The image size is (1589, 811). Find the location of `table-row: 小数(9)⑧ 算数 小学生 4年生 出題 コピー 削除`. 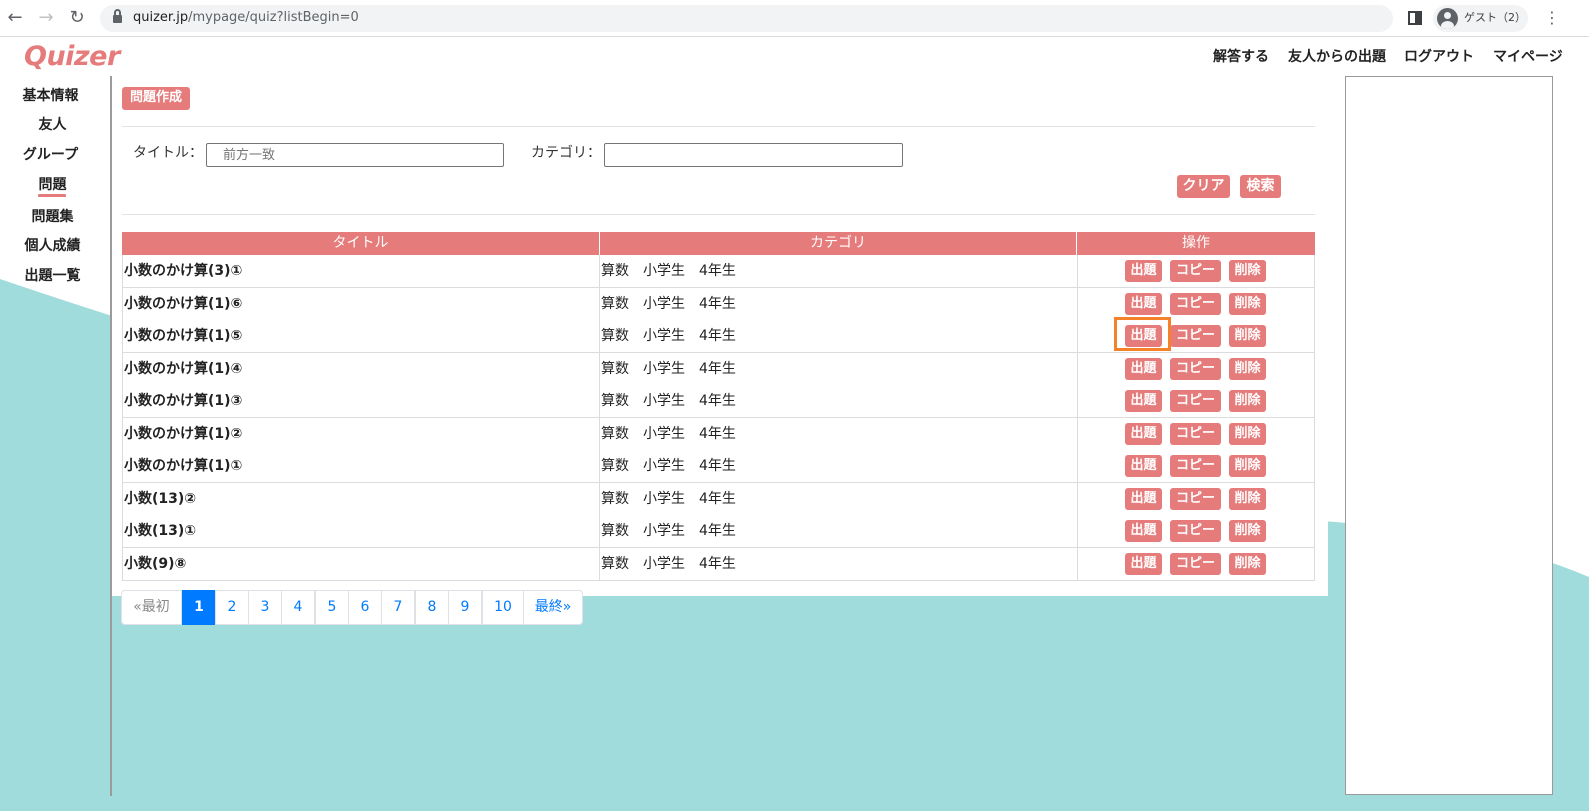

table-row: 小数(9)⑧ 算数 小学生 4年生 出題 コピー 削除 is located at coordinates (718, 564).